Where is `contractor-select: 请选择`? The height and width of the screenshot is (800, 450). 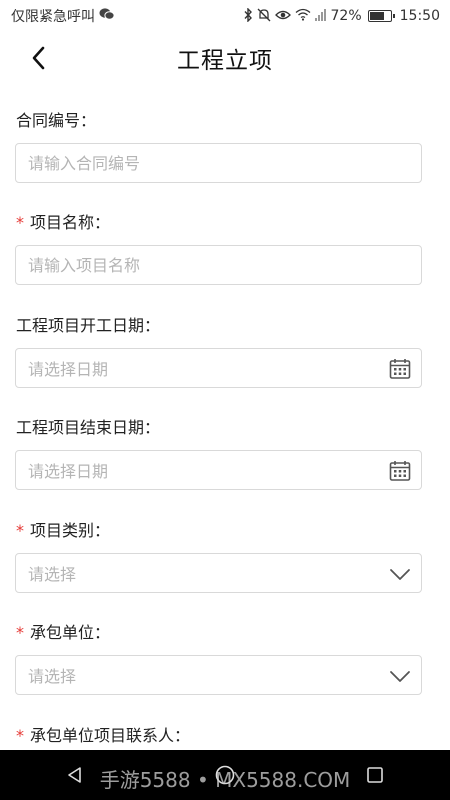 contractor-select: 请选择 is located at coordinates (218, 675).